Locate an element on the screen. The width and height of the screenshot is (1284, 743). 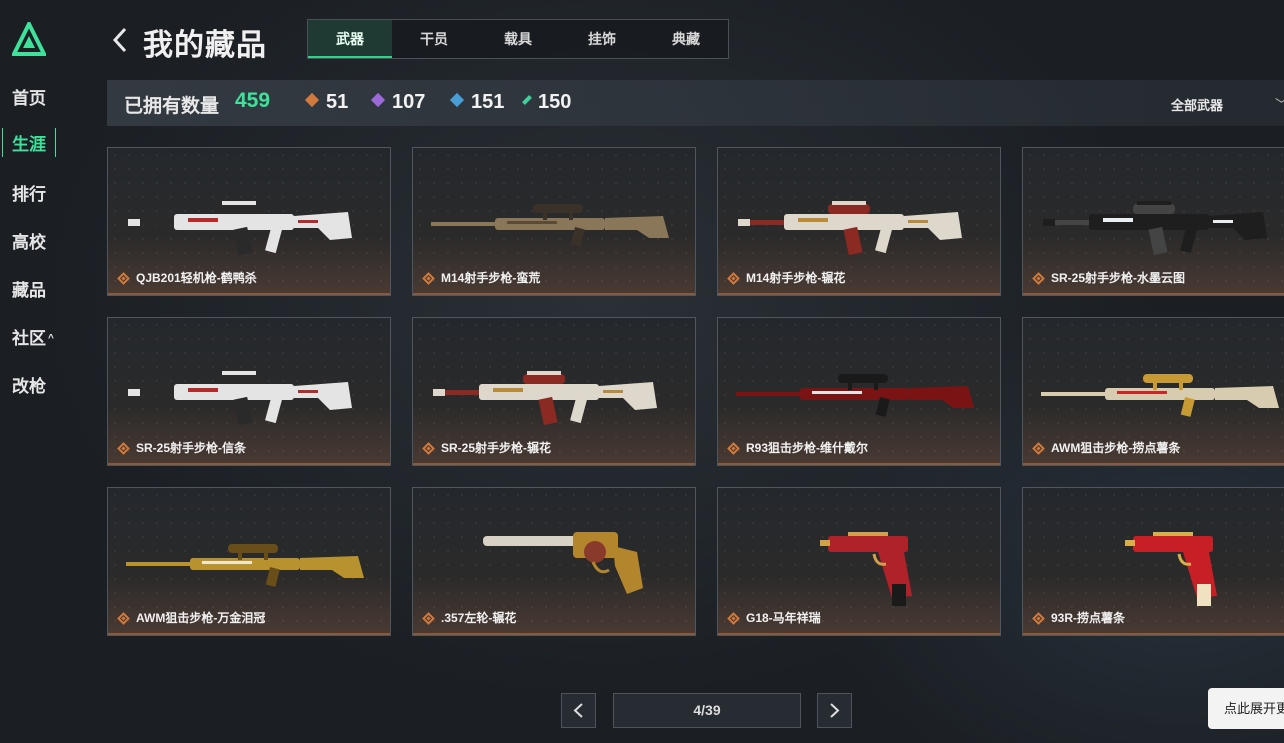
tab-operators: 干员 is located at coordinates (434, 39).